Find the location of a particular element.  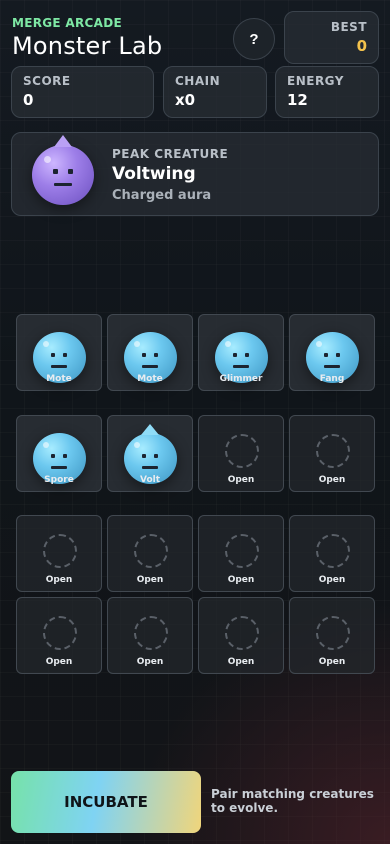

peak-text: PEAK CREATURE Voltwing Charged aura is located at coordinates (170, 175).